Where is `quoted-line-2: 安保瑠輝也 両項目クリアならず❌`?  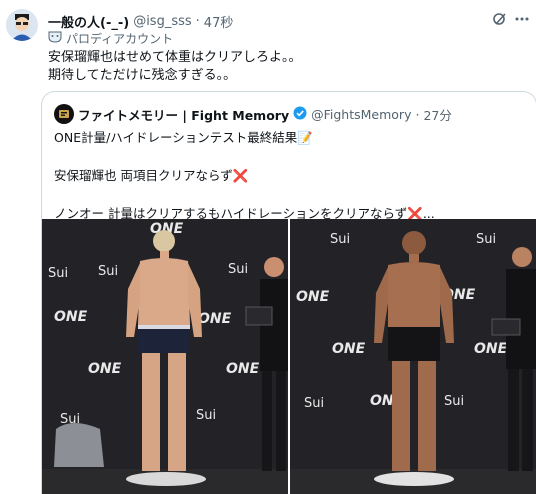
quoted-line-2: 安保瑠輝也 両項目クリアならず❌ is located at coordinates (289, 175).